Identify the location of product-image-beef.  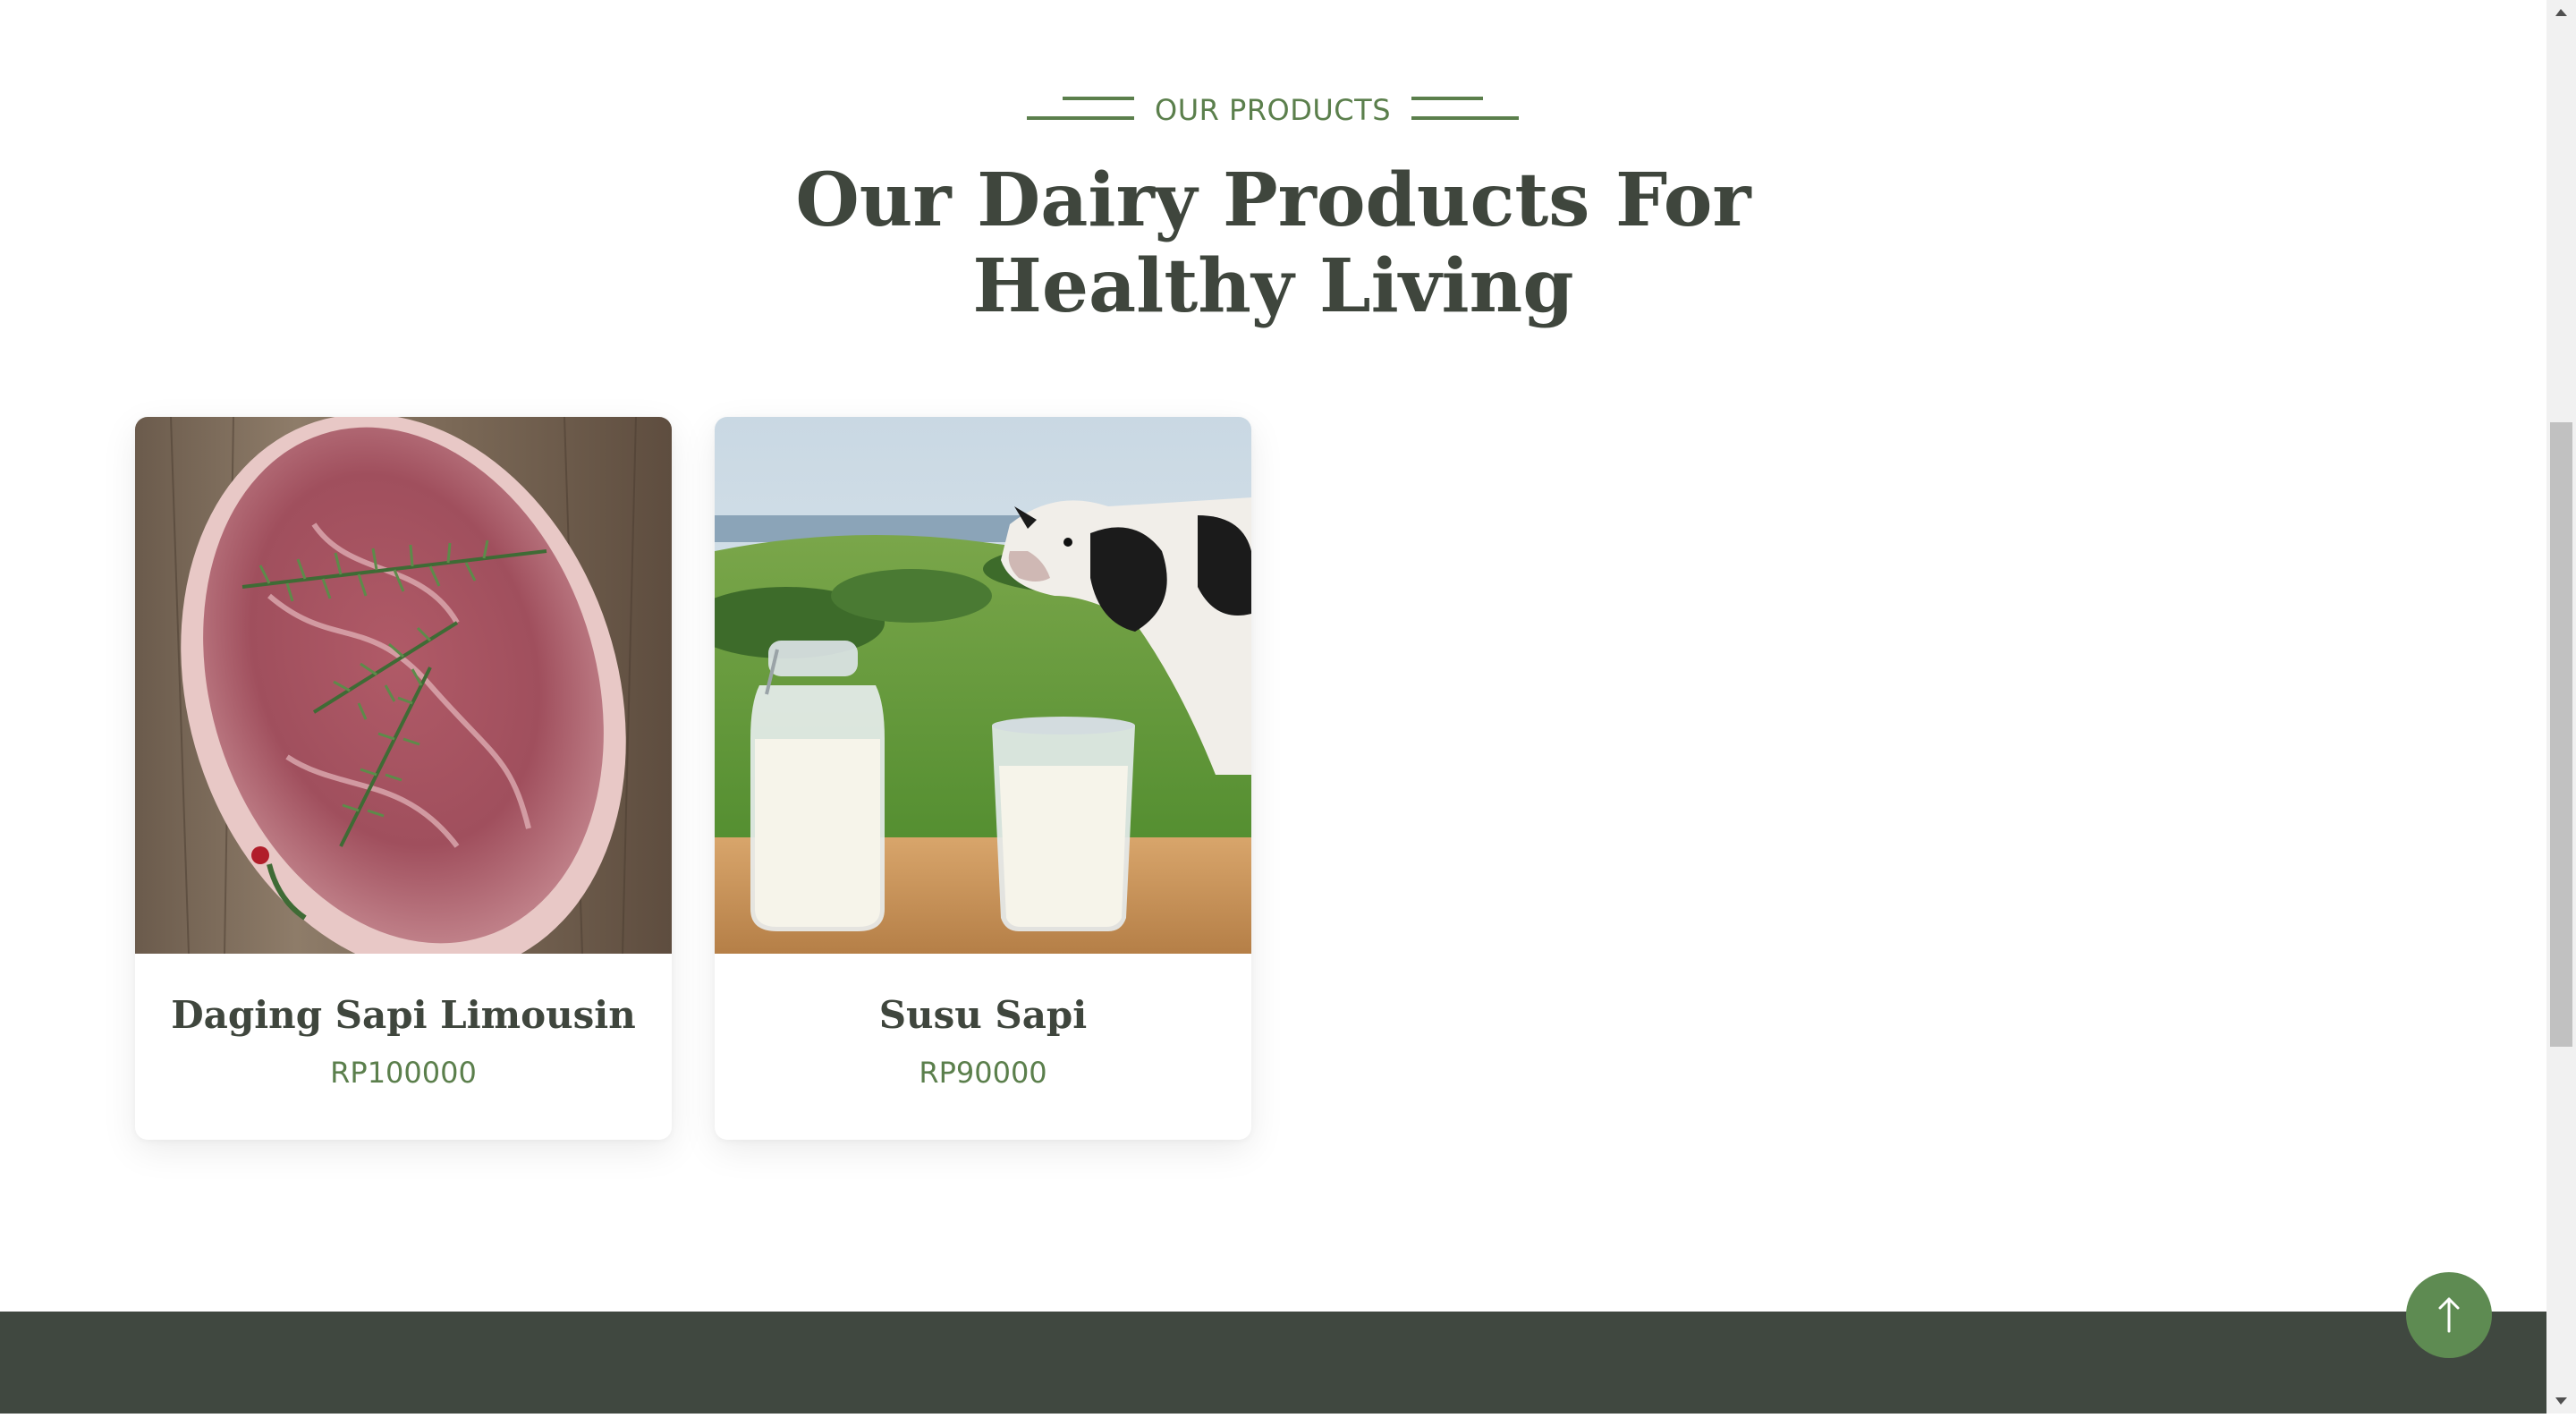
(403, 685).